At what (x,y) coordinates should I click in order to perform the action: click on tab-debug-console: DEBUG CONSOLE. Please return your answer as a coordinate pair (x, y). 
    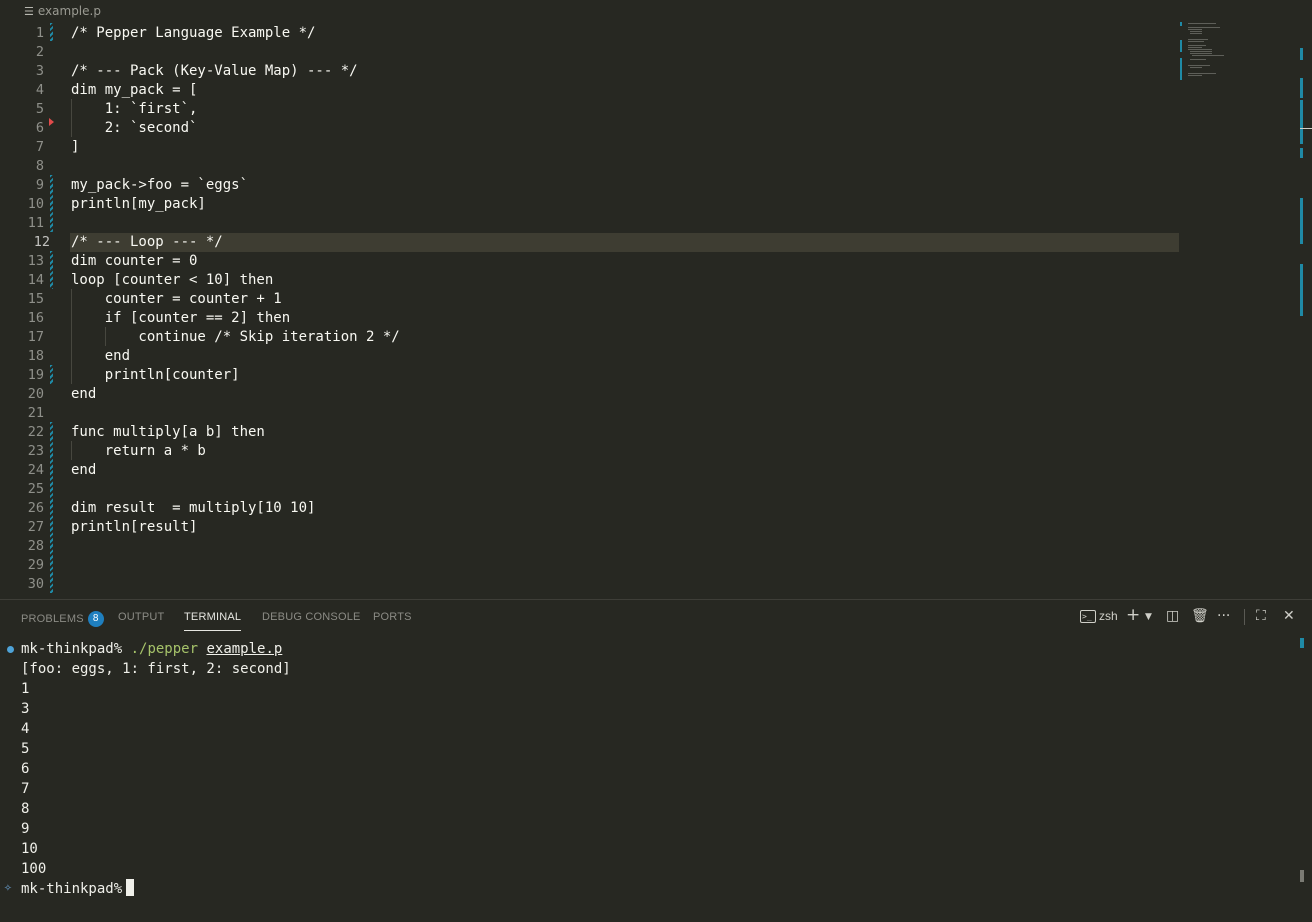
    Looking at the image, I should click on (311, 617).